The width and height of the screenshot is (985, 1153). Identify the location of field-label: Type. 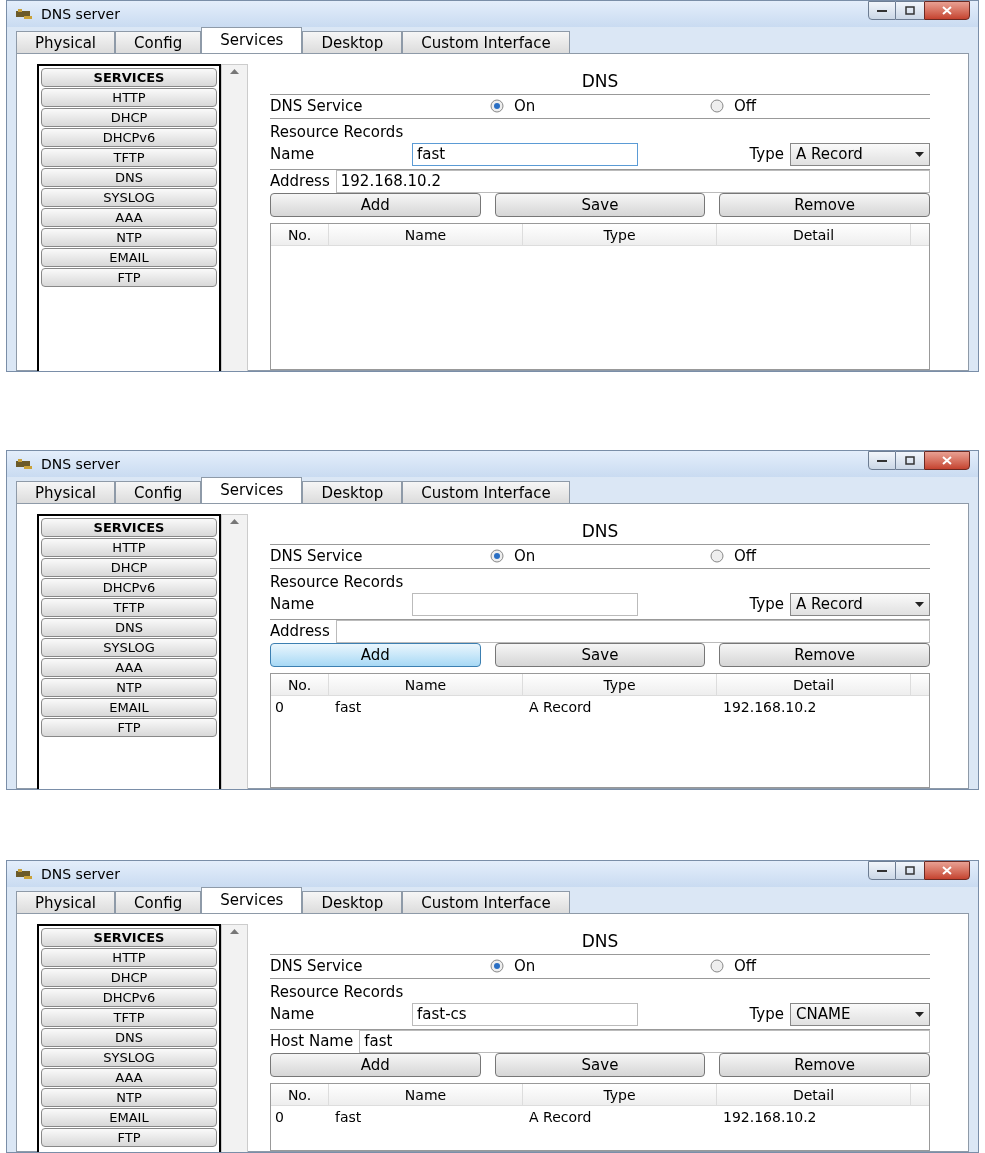
(766, 154).